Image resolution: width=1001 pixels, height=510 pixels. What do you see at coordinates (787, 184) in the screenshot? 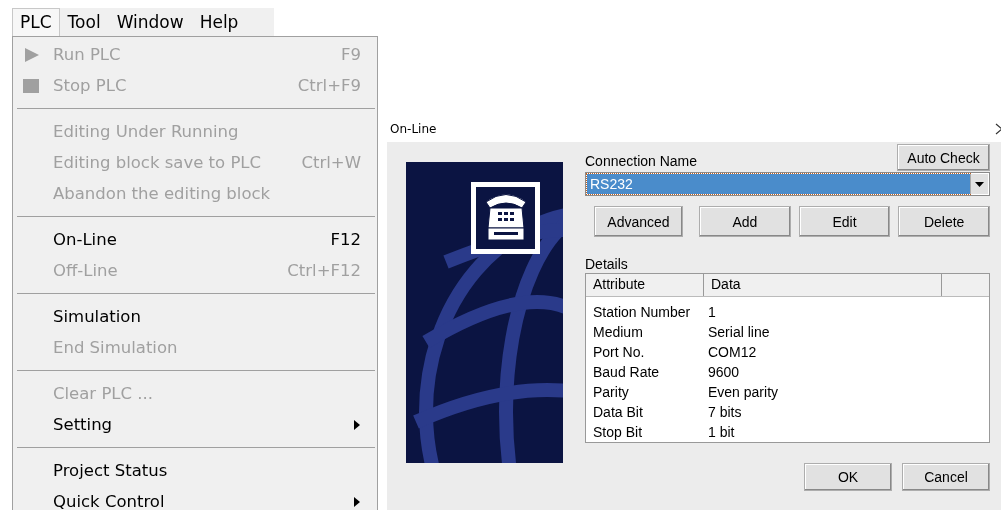
I see `connection-name-dropdown: RS232` at bounding box center [787, 184].